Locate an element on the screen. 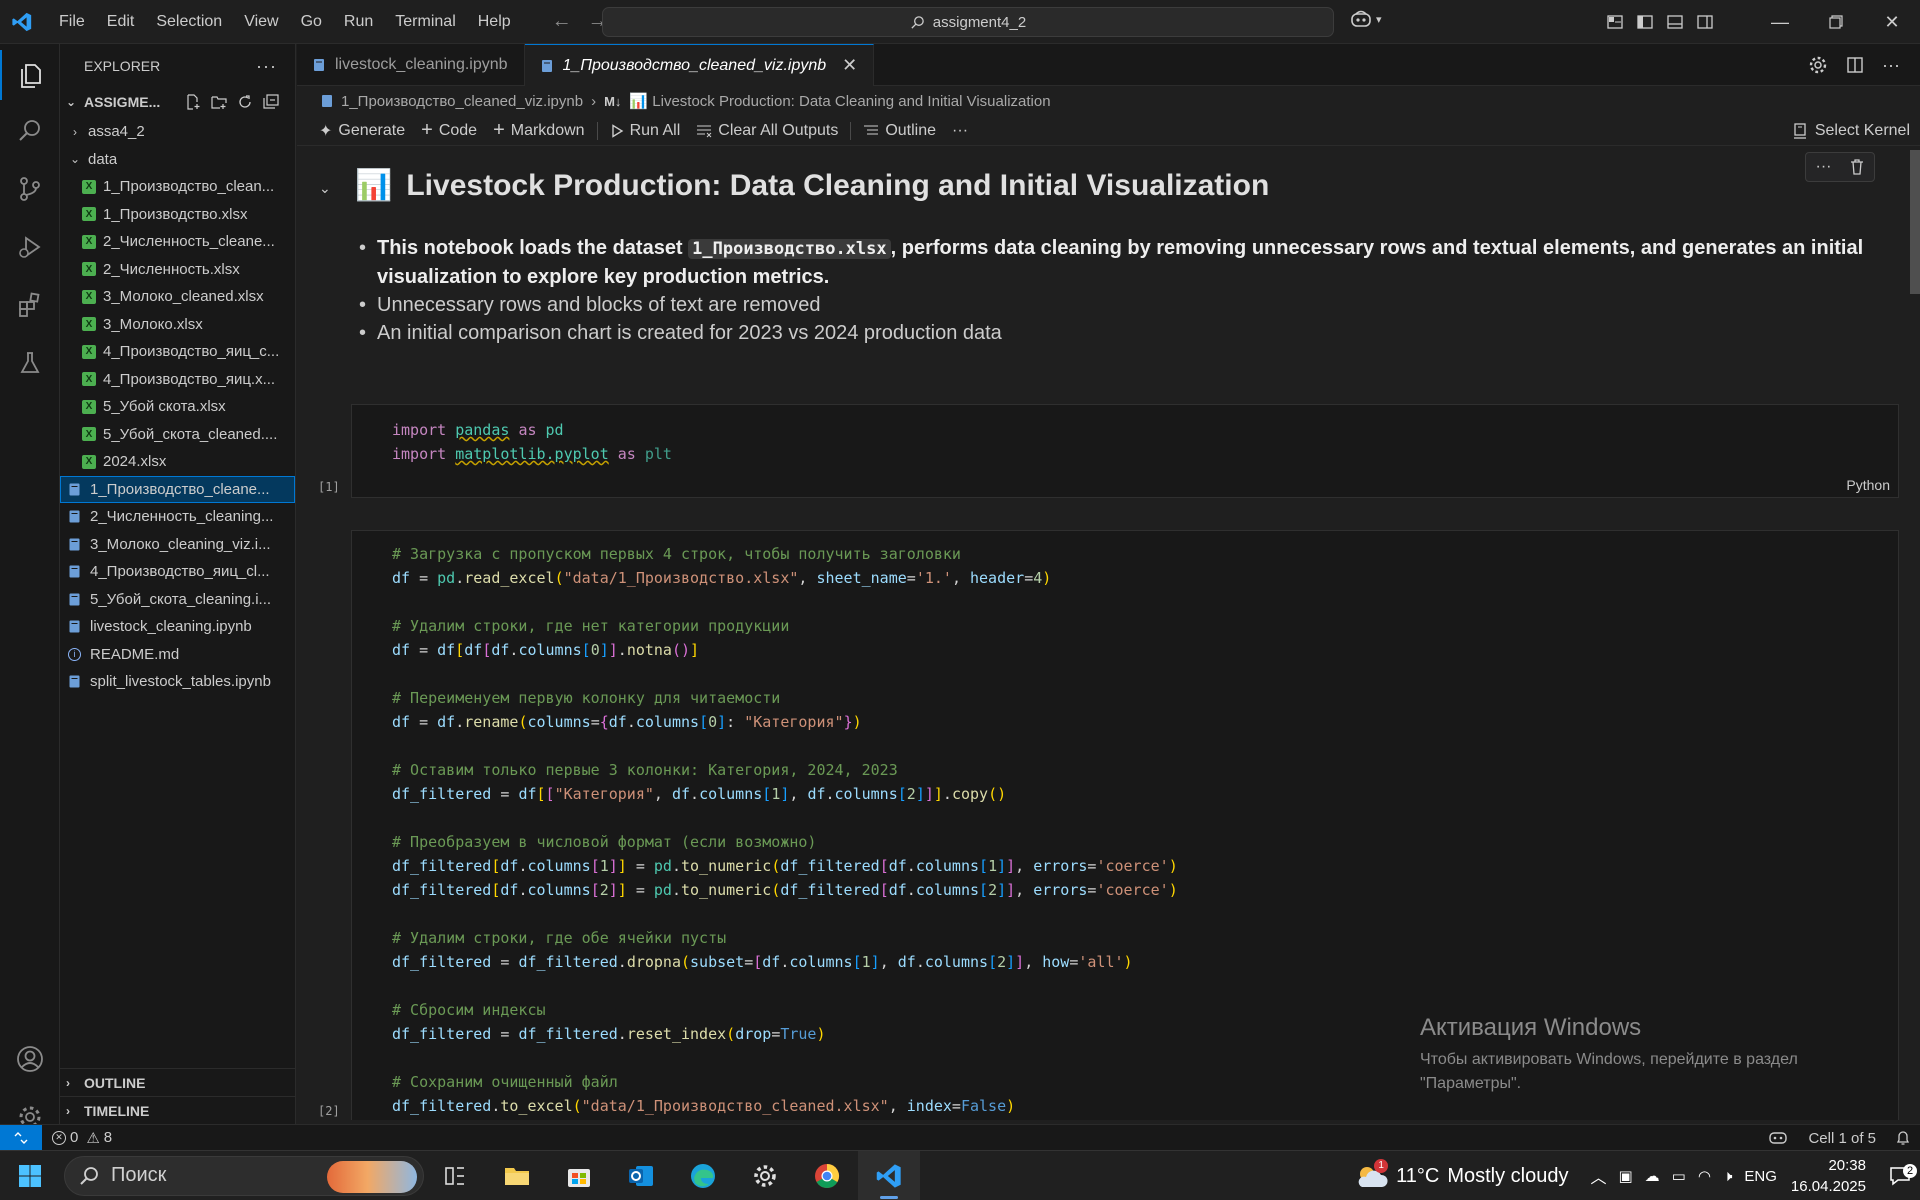  new-folder-icon is located at coordinates (219, 102).